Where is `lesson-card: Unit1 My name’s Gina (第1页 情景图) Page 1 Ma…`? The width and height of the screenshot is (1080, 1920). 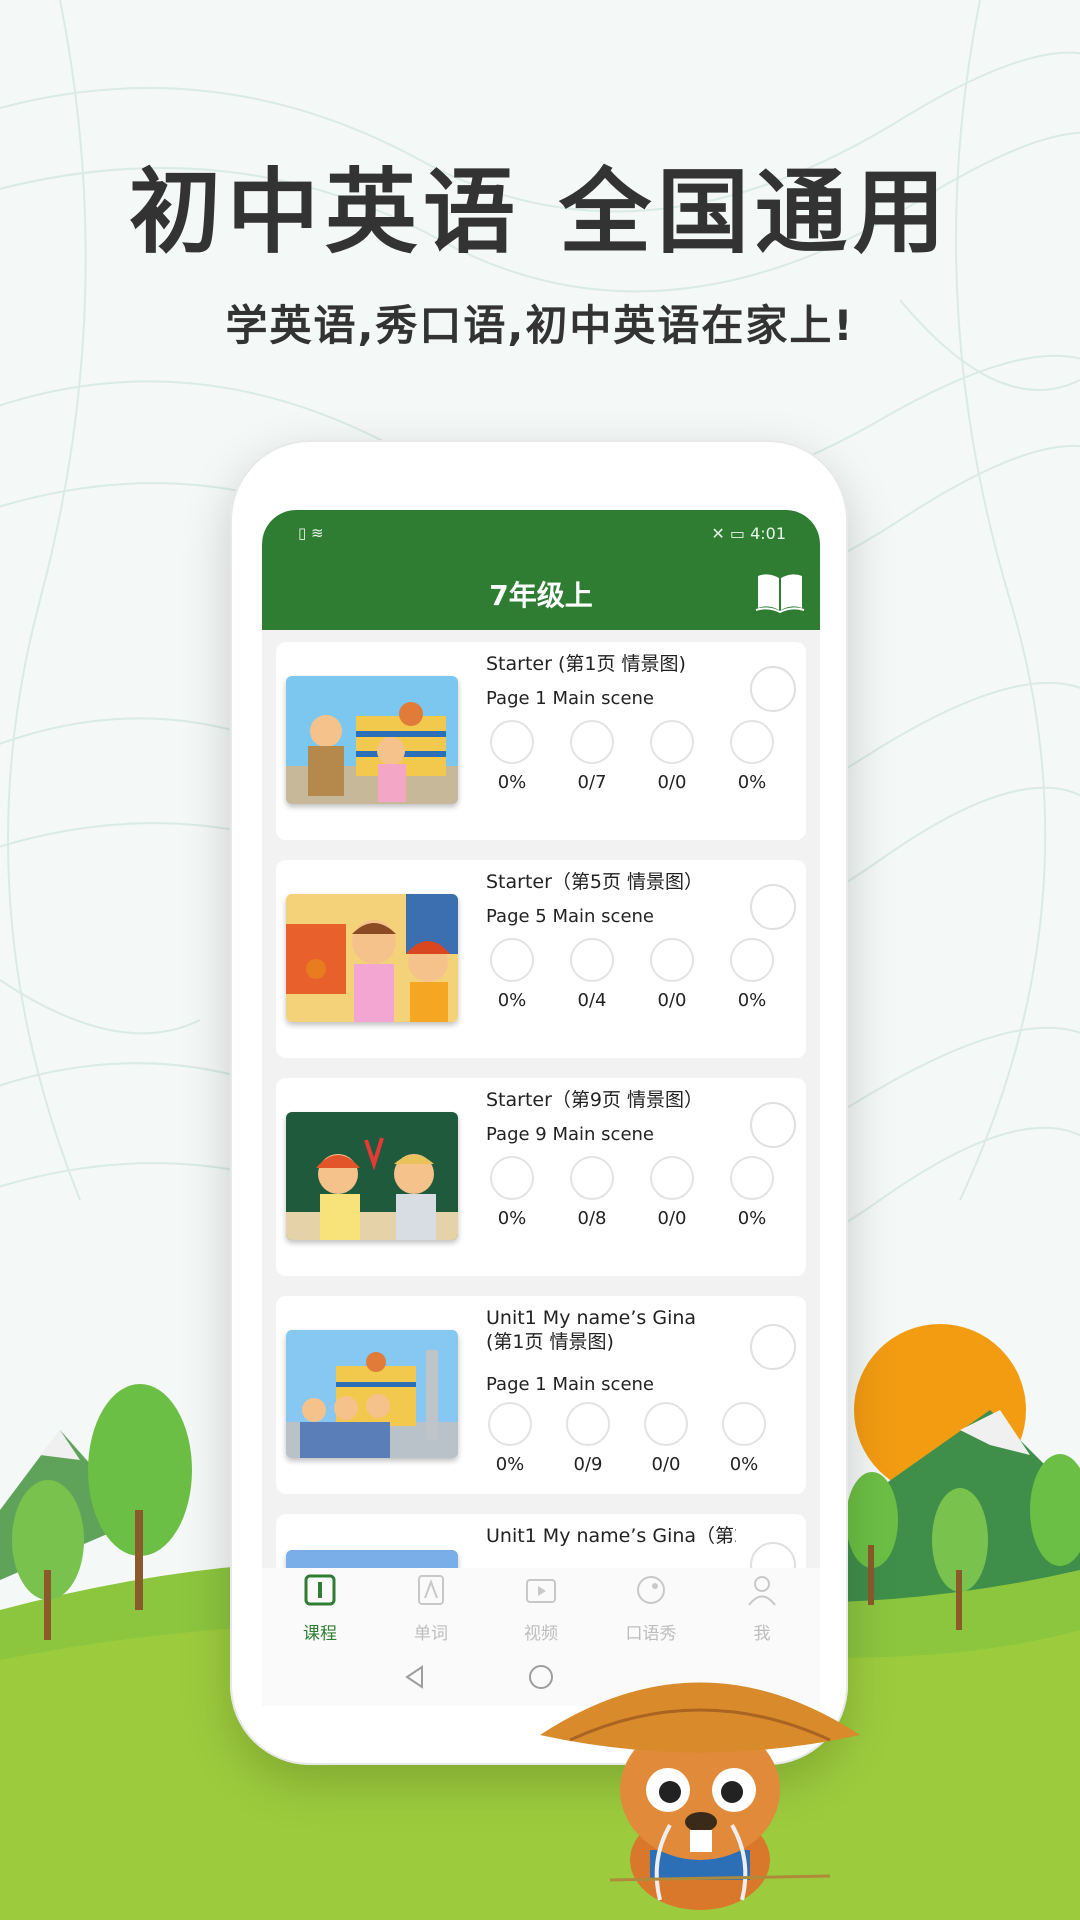 lesson-card: Unit1 My name’s Gina (第1页 情景图) Page 1 Ma… is located at coordinates (541, 1395).